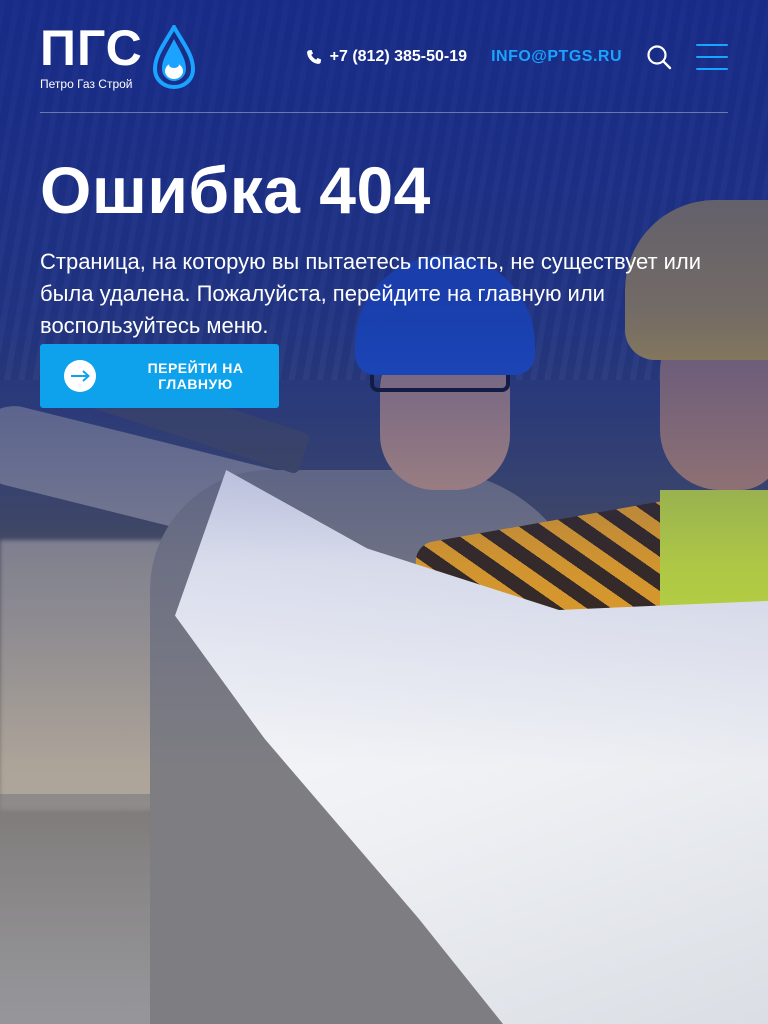  I want to click on phone-link: +7 (812) 385-50-19, so click(386, 57).